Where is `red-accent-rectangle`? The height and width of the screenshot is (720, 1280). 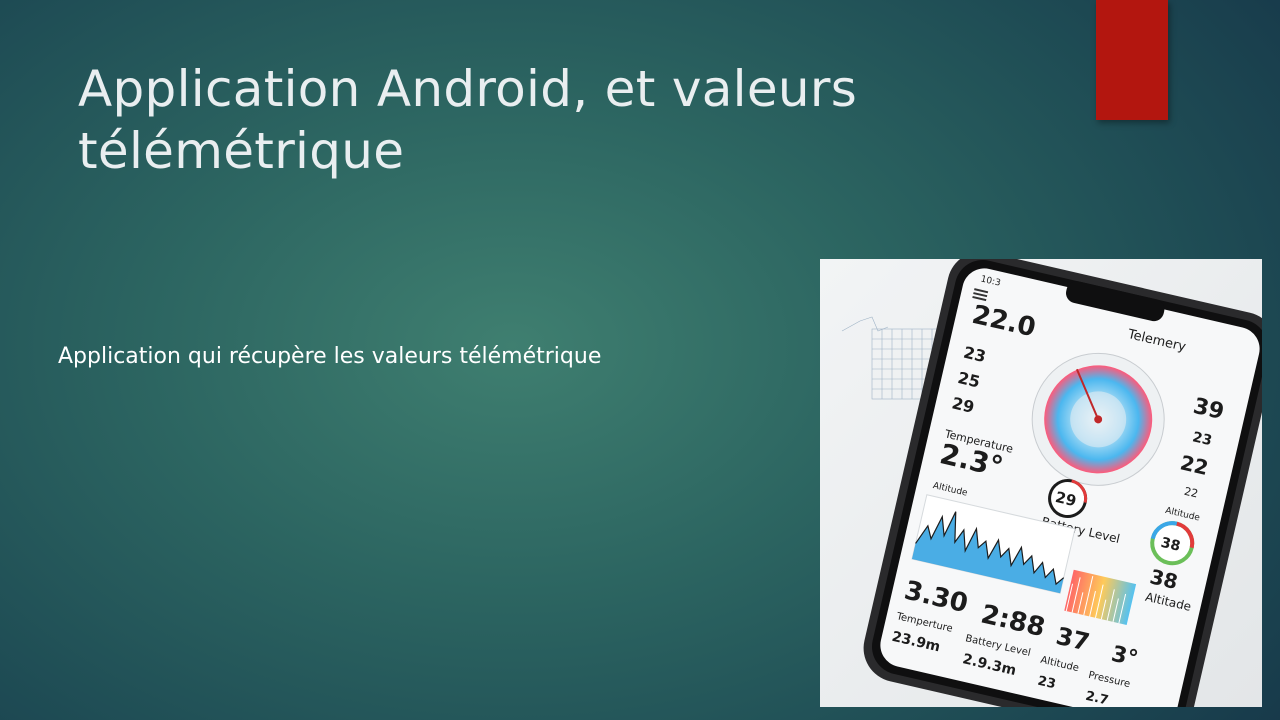
red-accent-rectangle is located at coordinates (1132, 60).